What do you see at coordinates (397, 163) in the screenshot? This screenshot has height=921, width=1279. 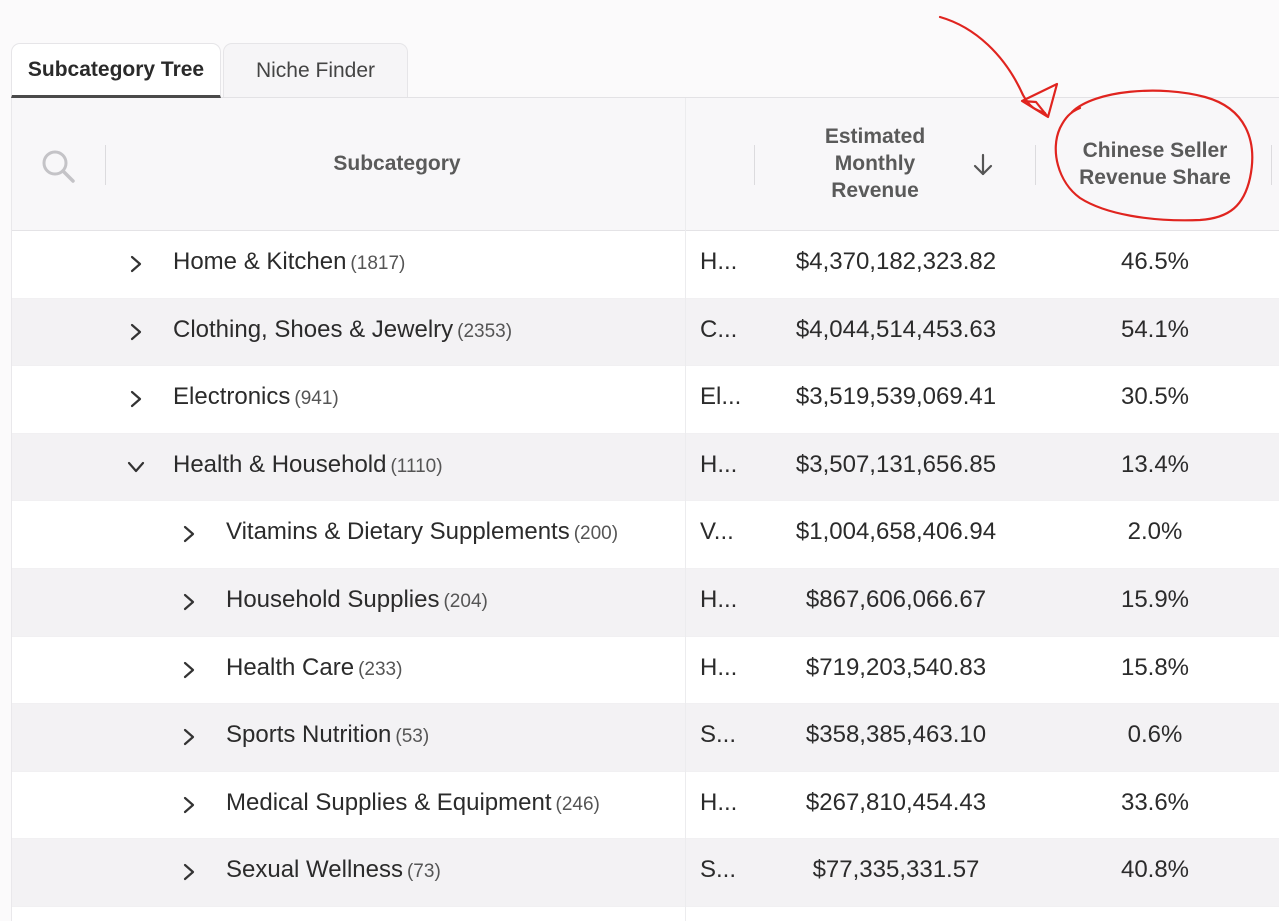 I see `header-subcategory: Subcategory` at bounding box center [397, 163].